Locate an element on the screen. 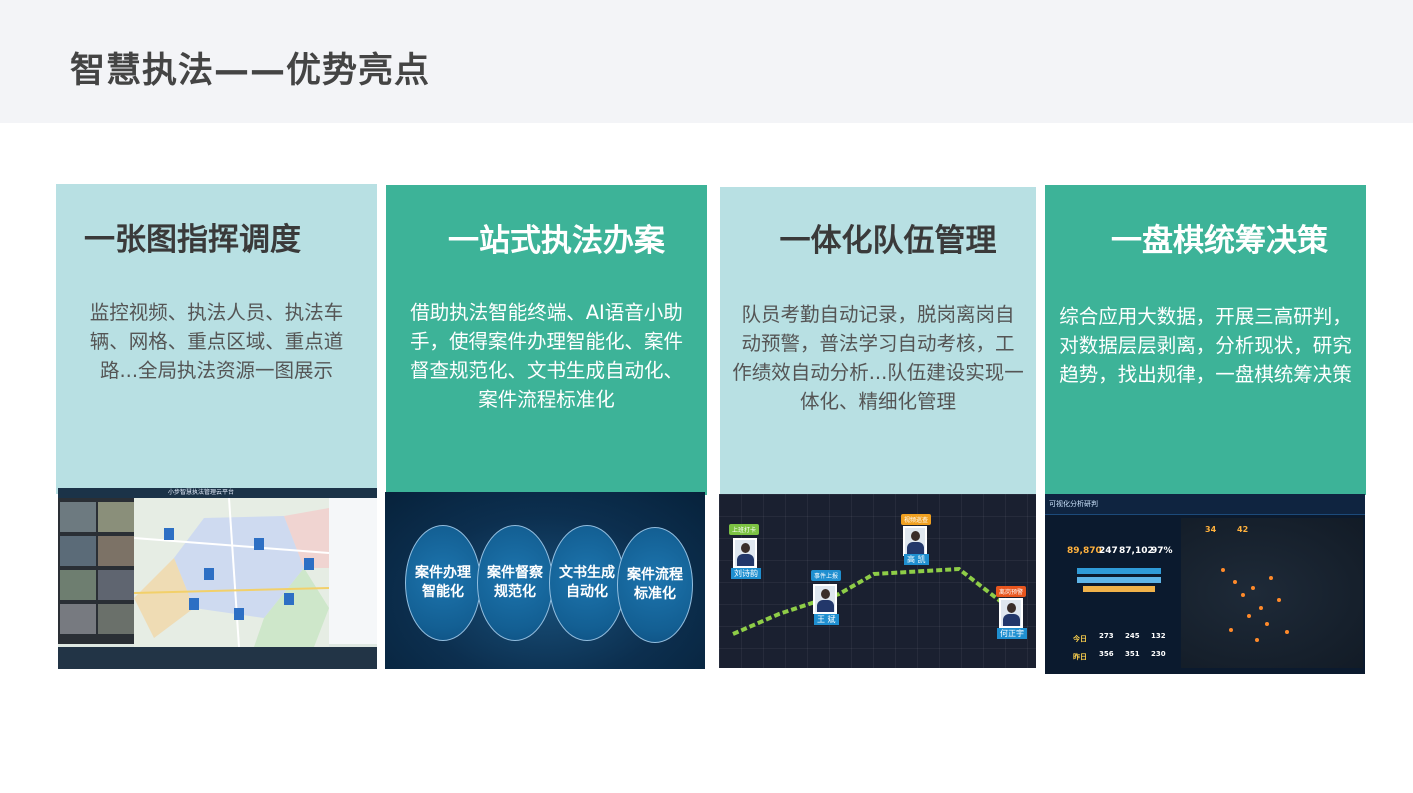 The width and height of the screenshot is (1413, 793). counter-value: 42 is located at coordinates (1243, 529).